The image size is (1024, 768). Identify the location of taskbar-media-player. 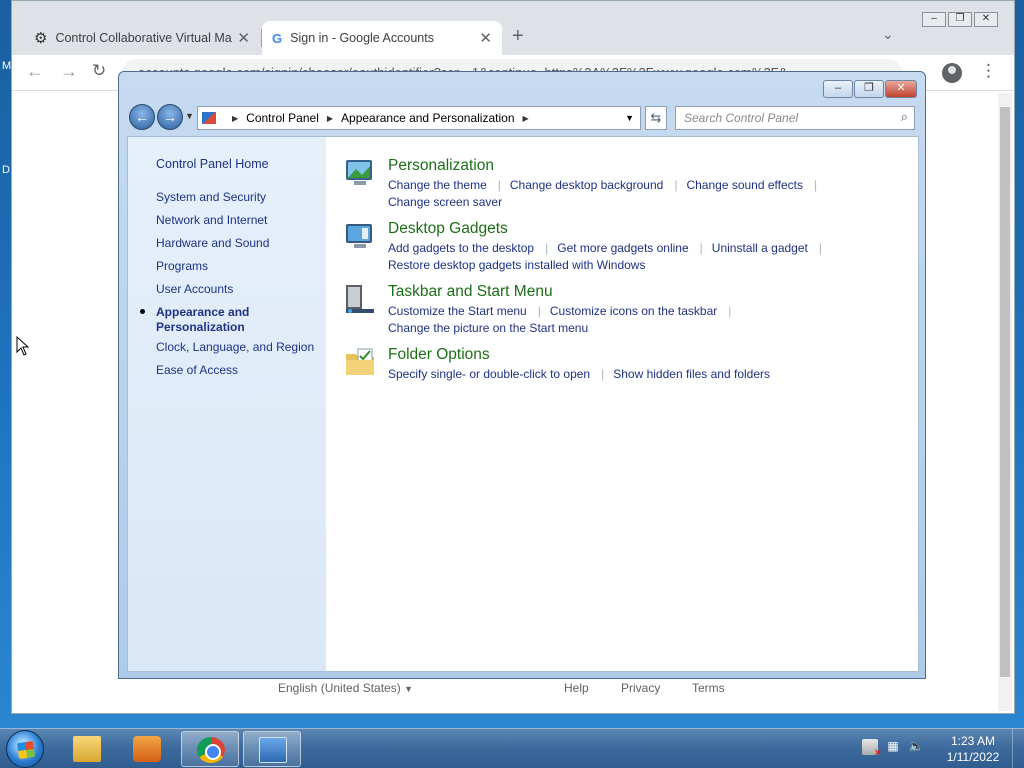
(147, 749).